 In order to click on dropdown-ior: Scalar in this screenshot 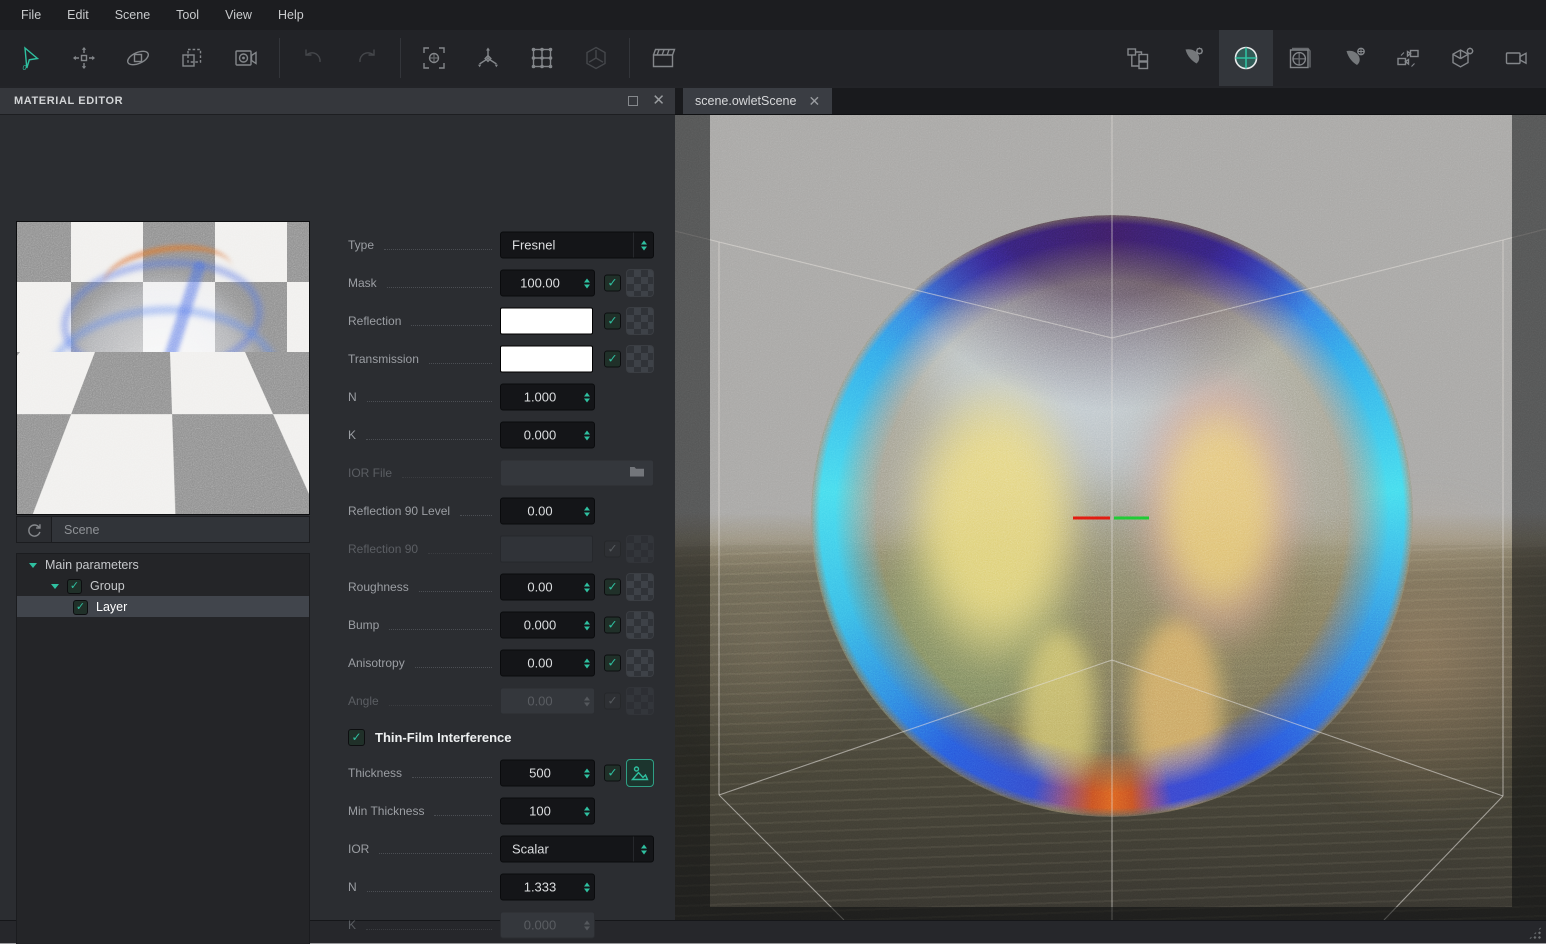, I will do `click(577, 849)`.